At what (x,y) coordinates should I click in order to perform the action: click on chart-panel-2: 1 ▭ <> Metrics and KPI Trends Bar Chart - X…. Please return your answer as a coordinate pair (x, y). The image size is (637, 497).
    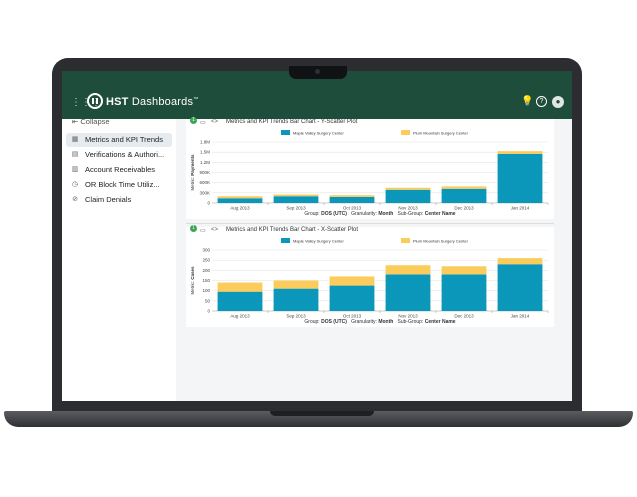
    Looking at the image, I should click on (370, 276).